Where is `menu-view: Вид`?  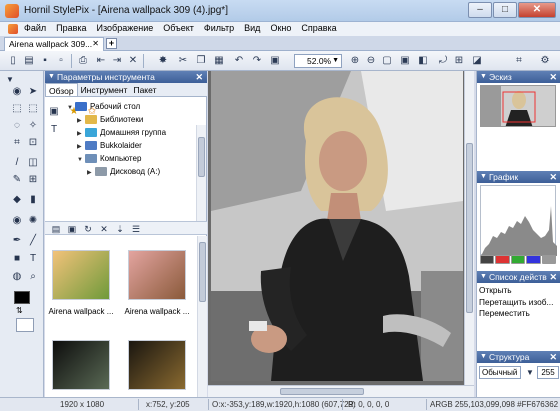 menu-view: Вид is located at coordinates (252, 28).